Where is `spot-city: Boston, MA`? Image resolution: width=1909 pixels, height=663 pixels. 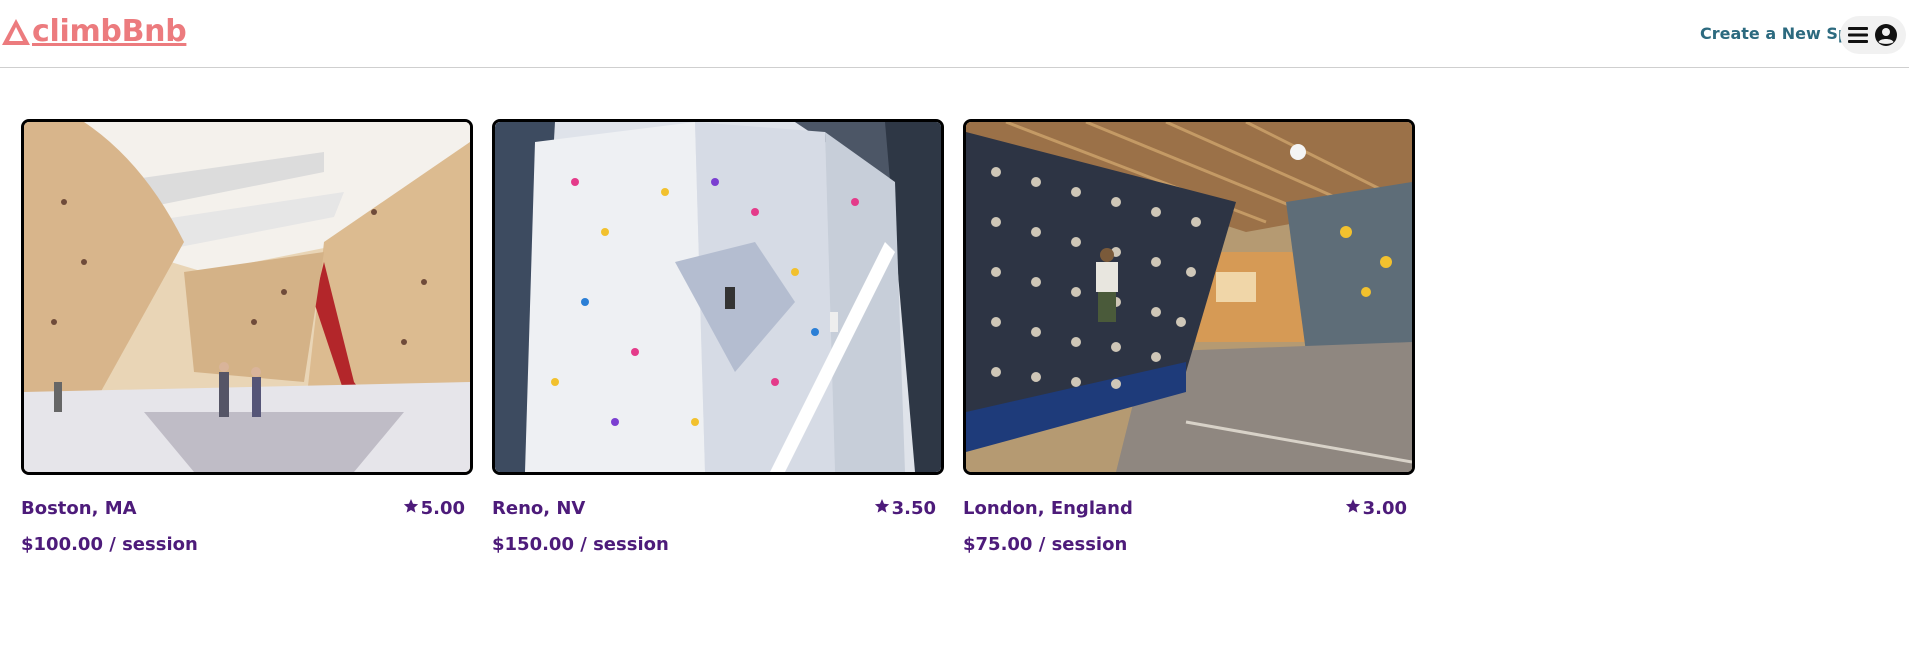
spot-city: Boston, MA is located at coordinates (79, 508).